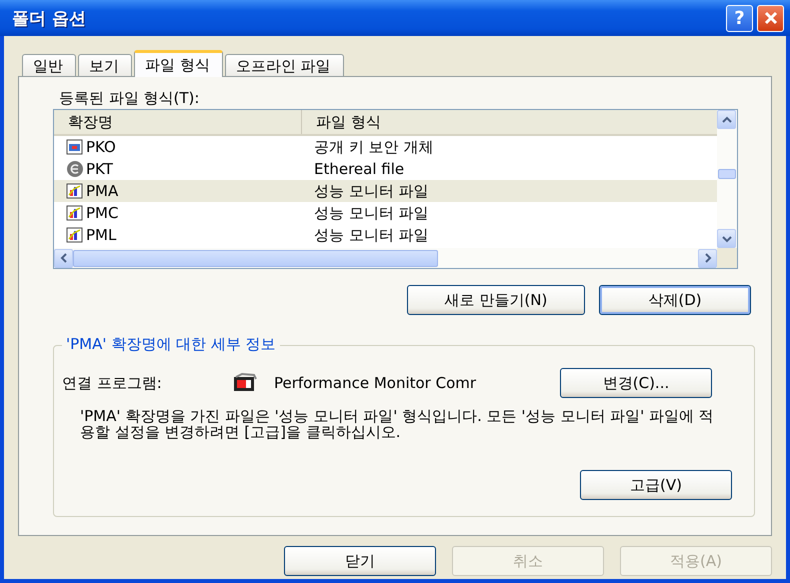 Image resolution: width=790 pixels, height=583 pixels. Describe the element at coordinates (707, 258) in the screenshot. I see `scroll-right-button` at that location.